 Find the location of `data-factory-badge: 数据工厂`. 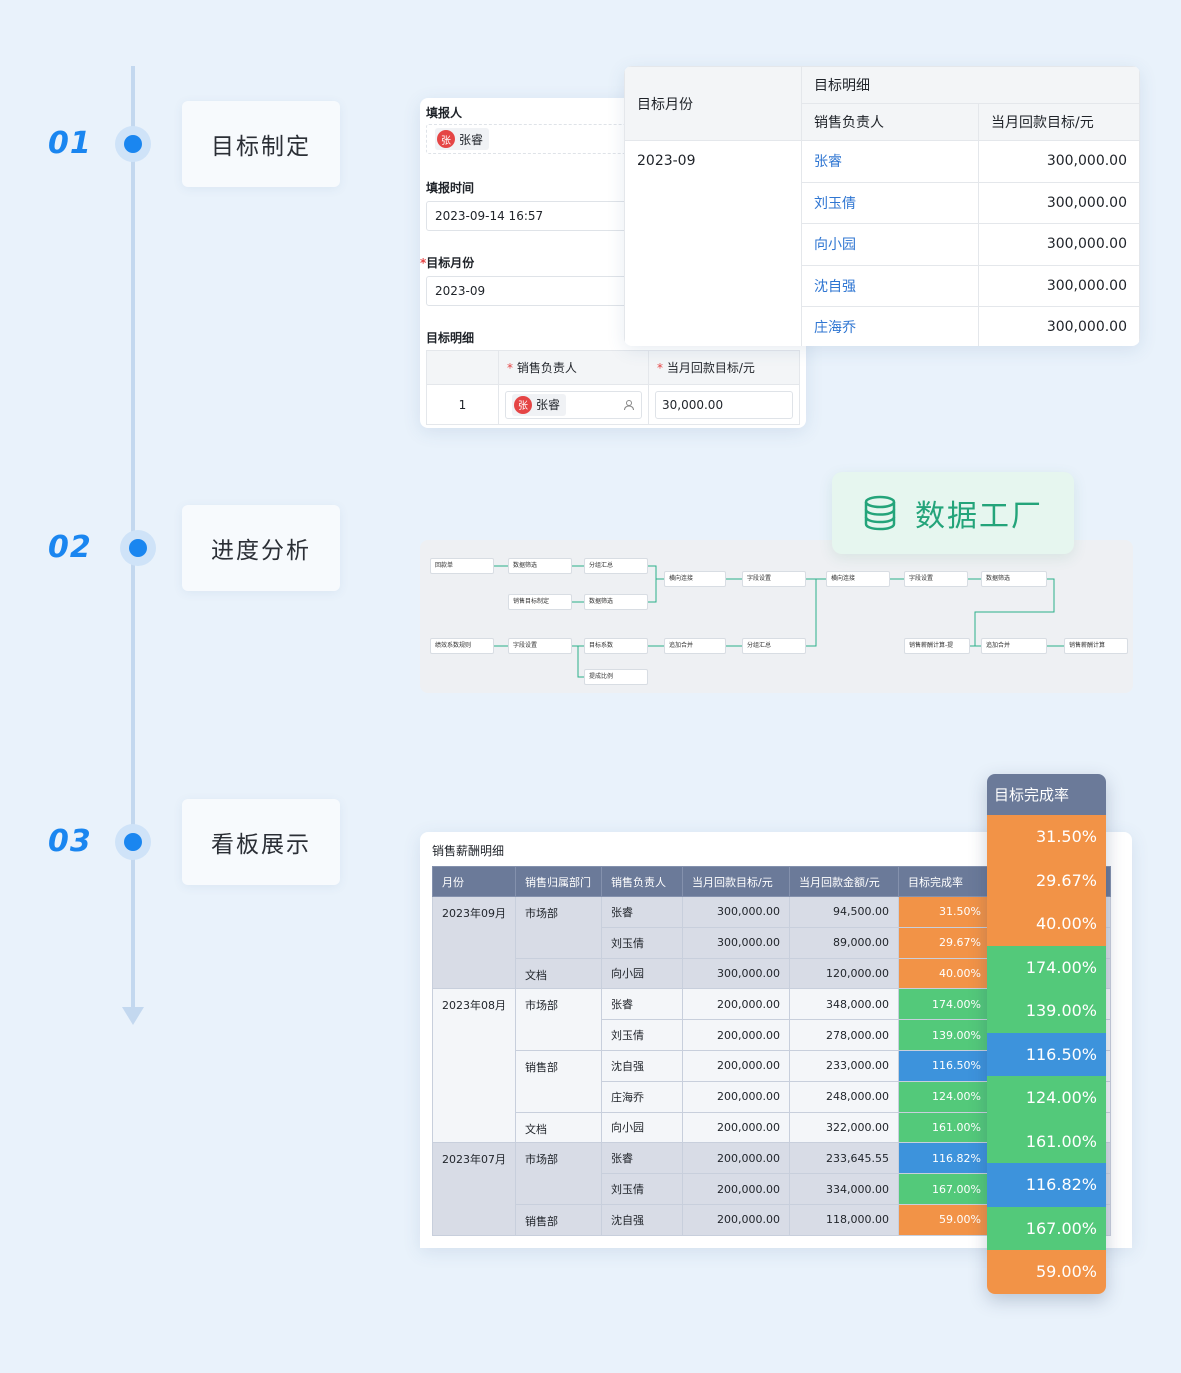

data-factory-badge: 数据工厂 is located at coordinates (953, 513).